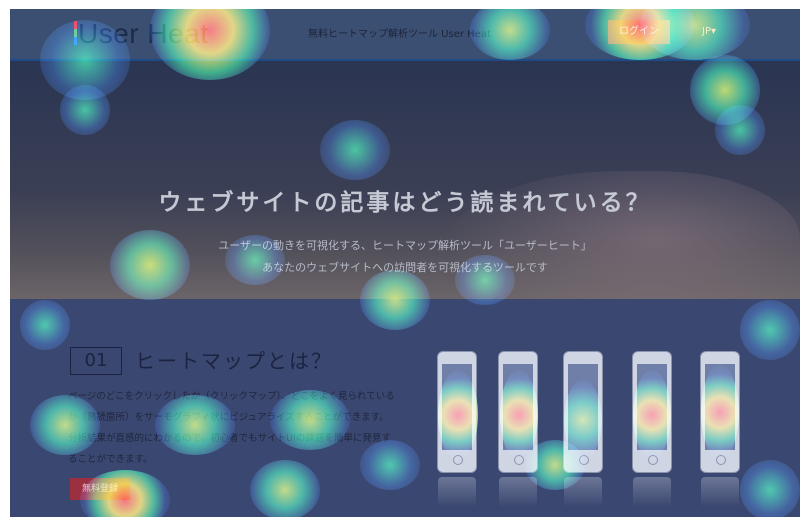 The width and height of the screenshot is (800, 530). What do you see at coordinates (709, 31) in the screenshot?
I see `language-selector: JP▾` at bounding box center [709, 31].